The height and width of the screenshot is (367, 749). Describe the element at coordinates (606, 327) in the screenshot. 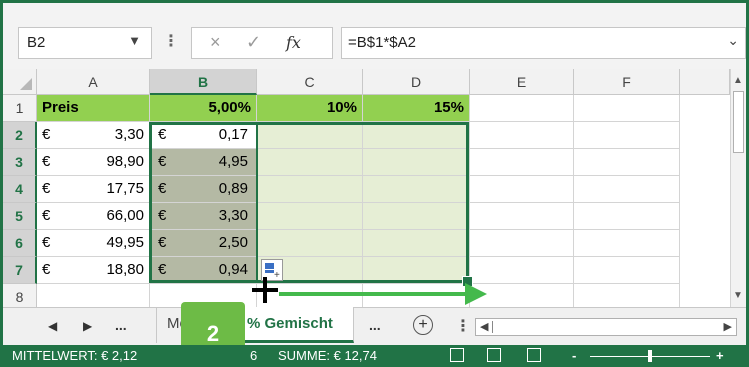

I see `horizontal-scrollbar: ◀ ▶` at that location.